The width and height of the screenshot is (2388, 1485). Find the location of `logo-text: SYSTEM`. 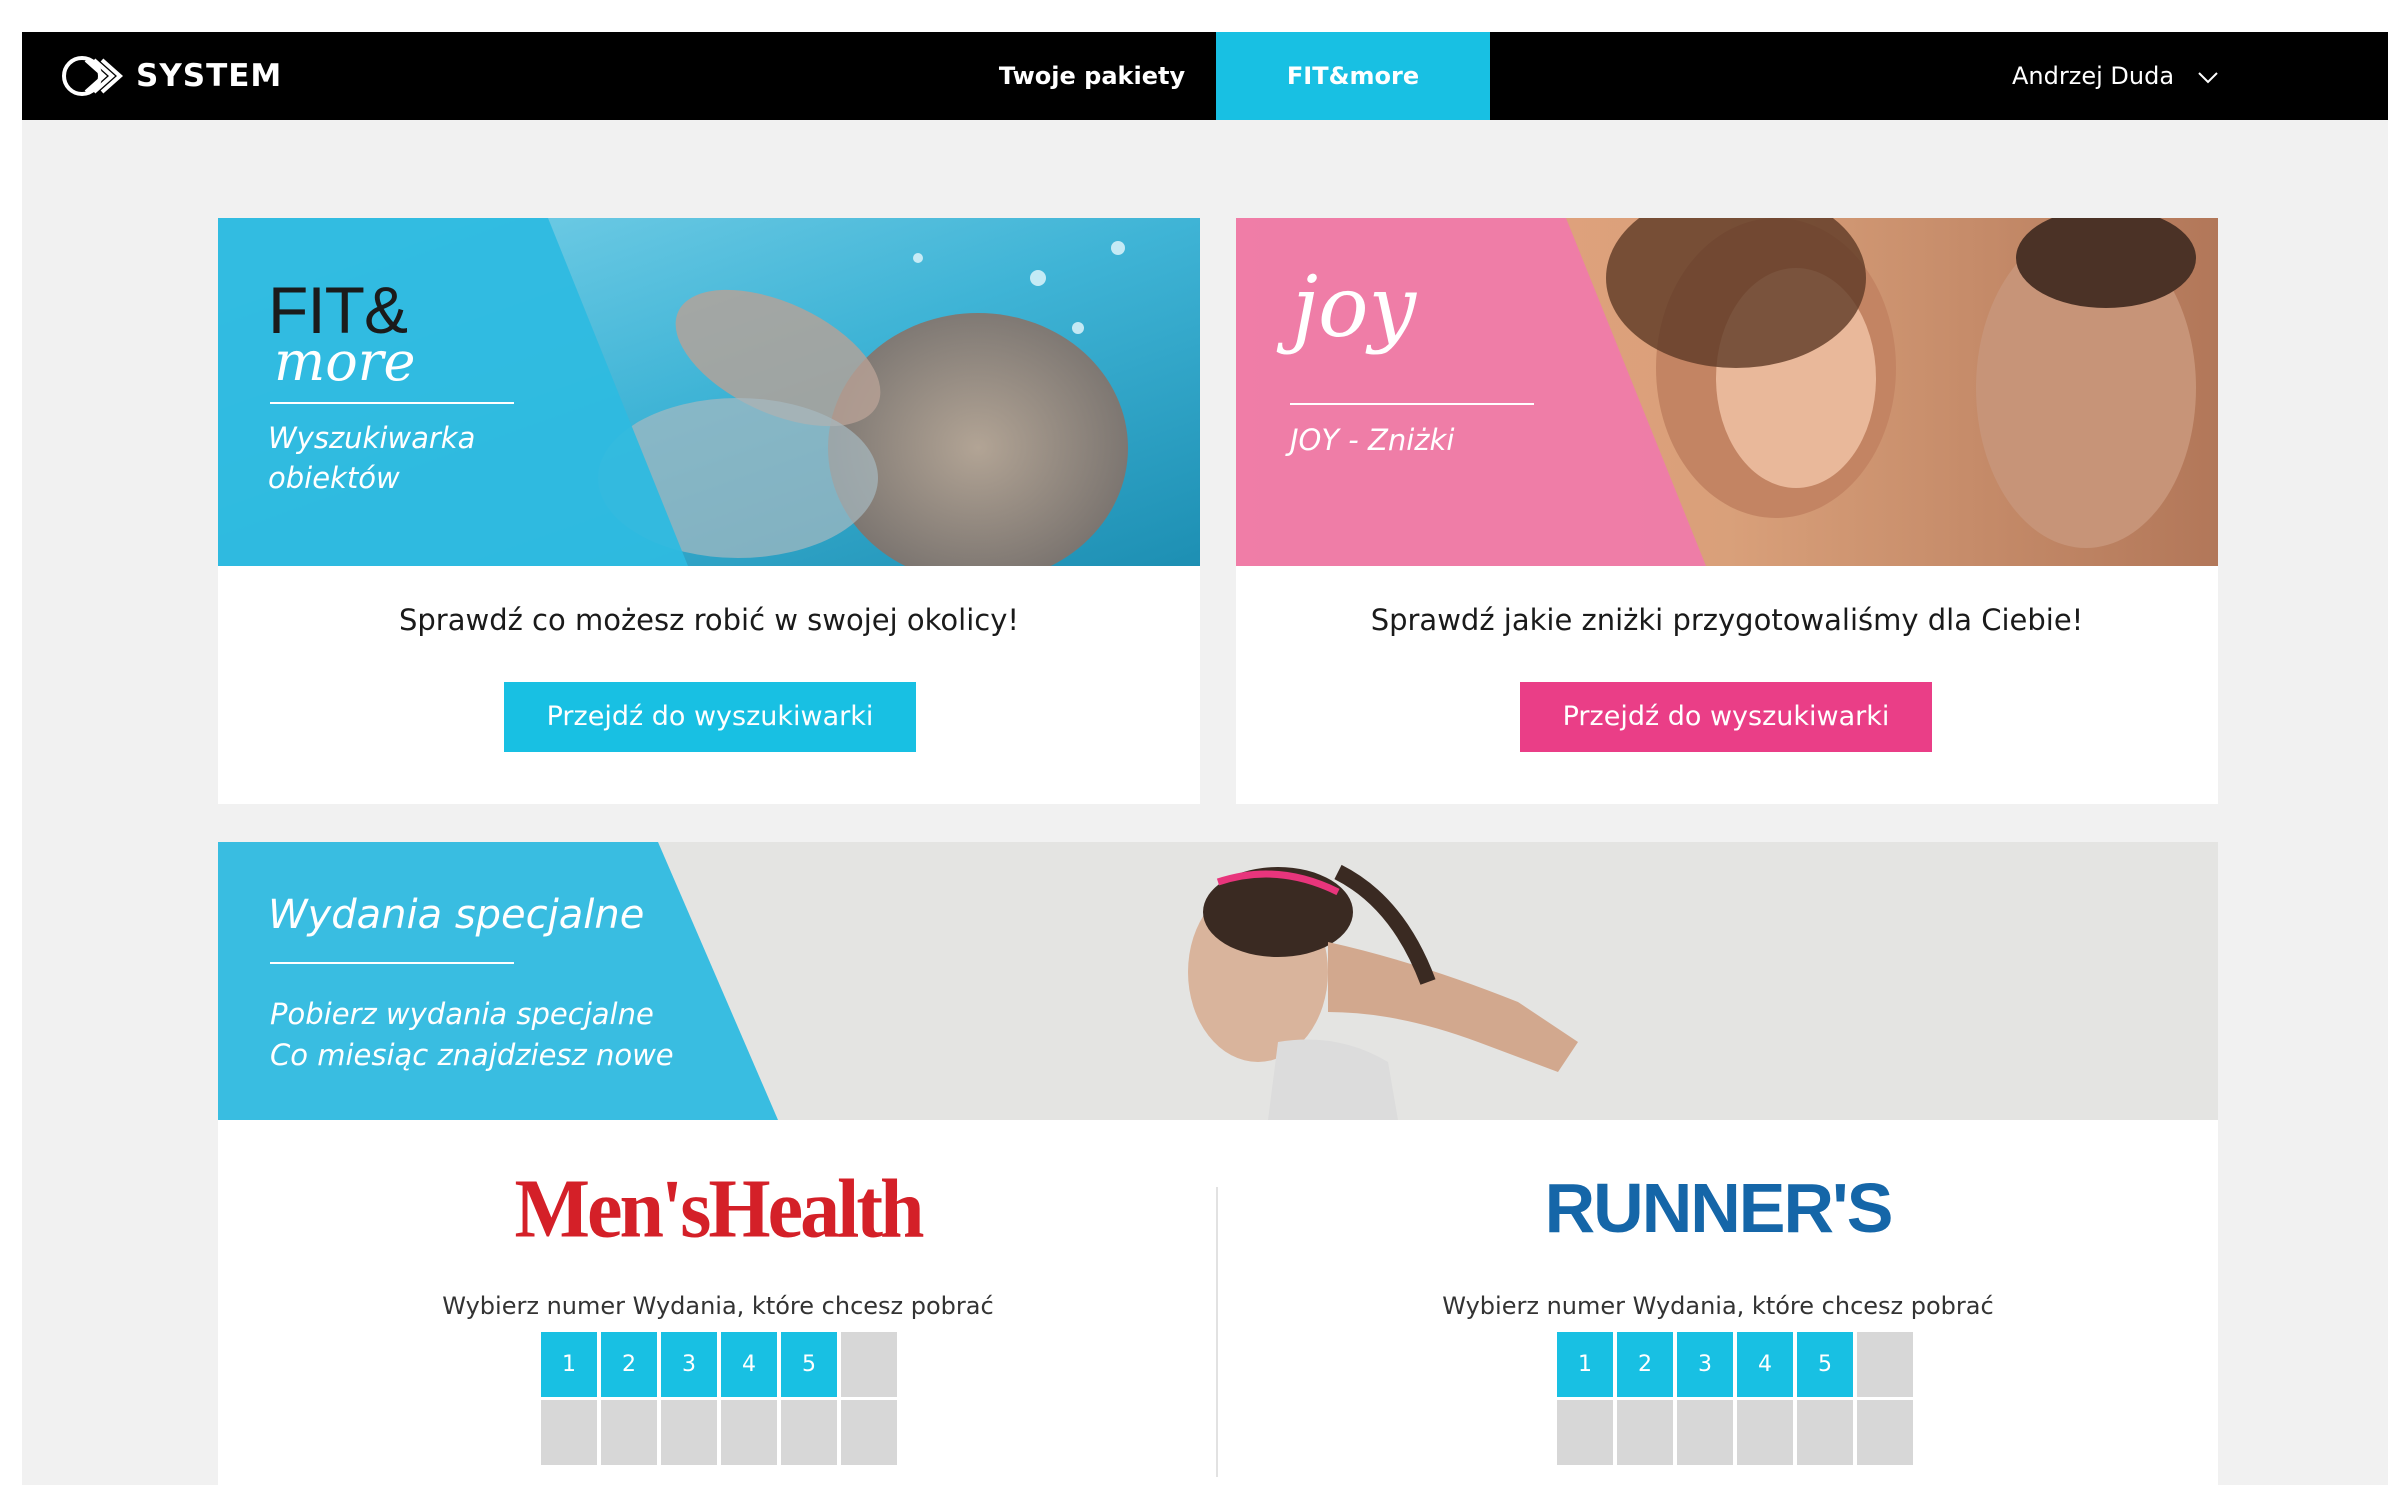

logo-text: SYSTEM is located at coordinates (209, 76).